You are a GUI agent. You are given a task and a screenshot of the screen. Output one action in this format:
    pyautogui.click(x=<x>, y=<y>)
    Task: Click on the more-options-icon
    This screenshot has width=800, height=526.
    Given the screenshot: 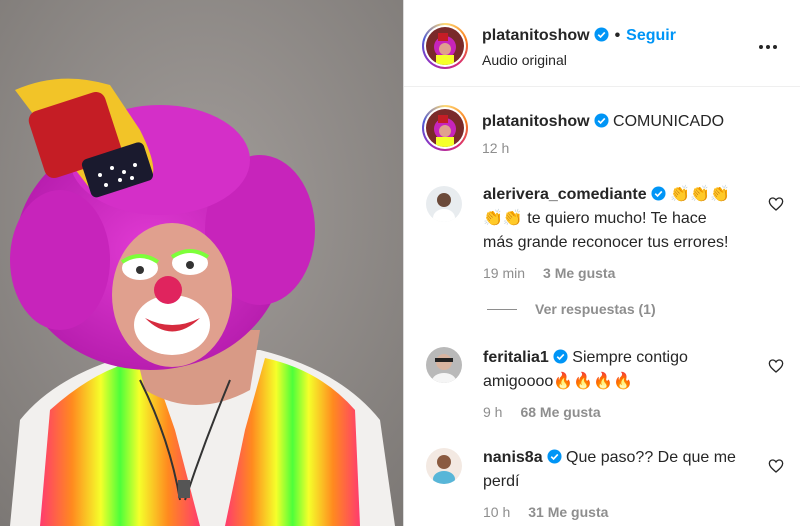 What is the action you would take?
    pyautogui.click(x=768, y=42)
    